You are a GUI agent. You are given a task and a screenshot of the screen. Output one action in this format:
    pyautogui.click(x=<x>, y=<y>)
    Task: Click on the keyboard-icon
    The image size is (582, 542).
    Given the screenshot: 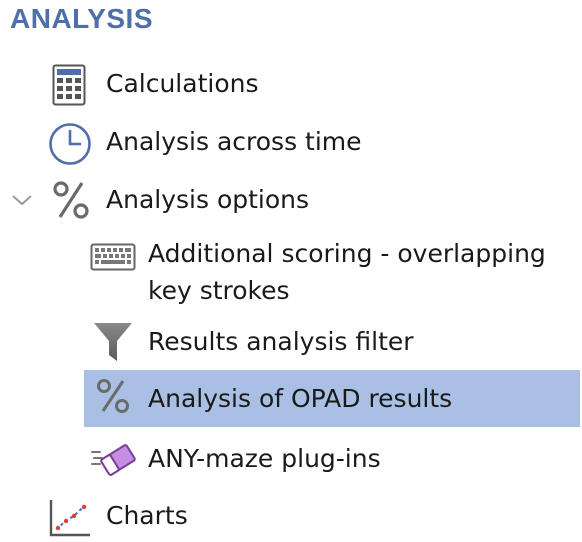 What is the action you would take?
    pyautogui.click(x=113, y=259)
    